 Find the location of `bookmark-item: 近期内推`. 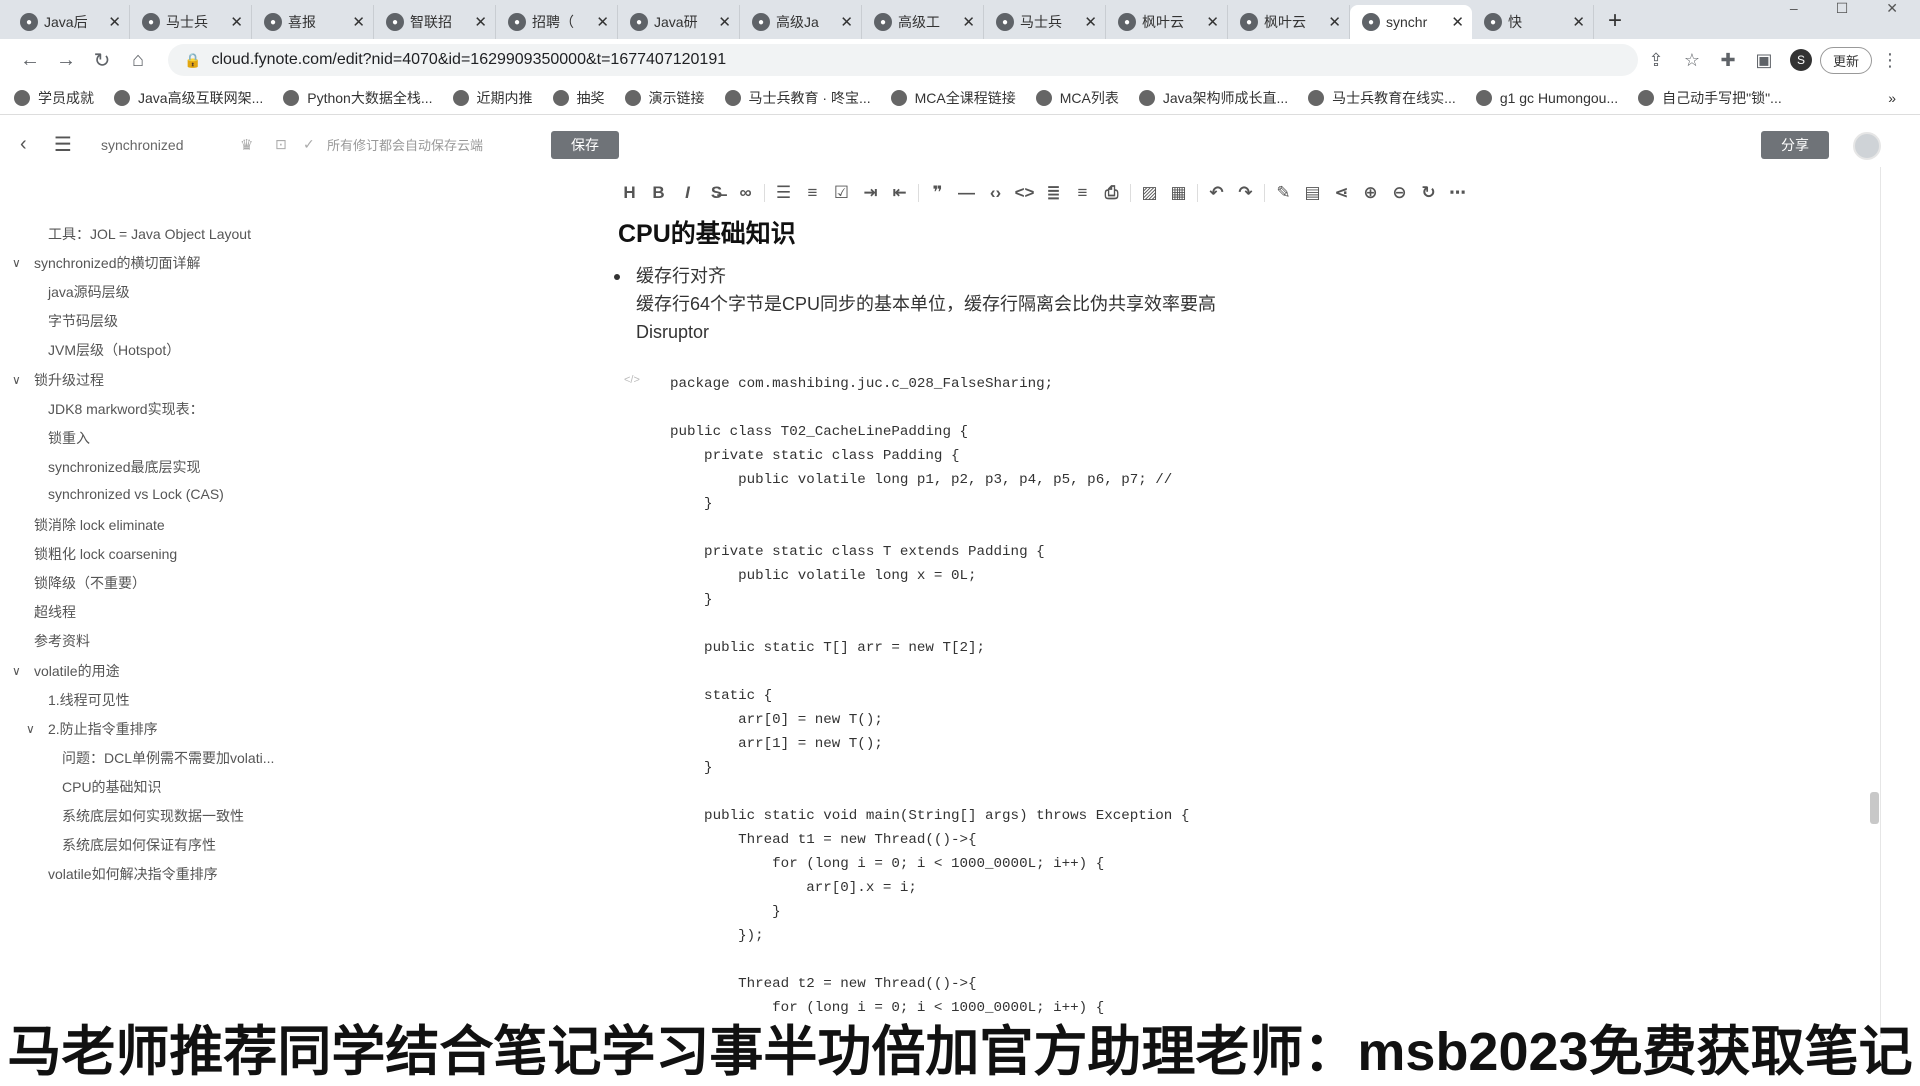

bookmark-item: 近期内推 is located at coordinates (492, 98).